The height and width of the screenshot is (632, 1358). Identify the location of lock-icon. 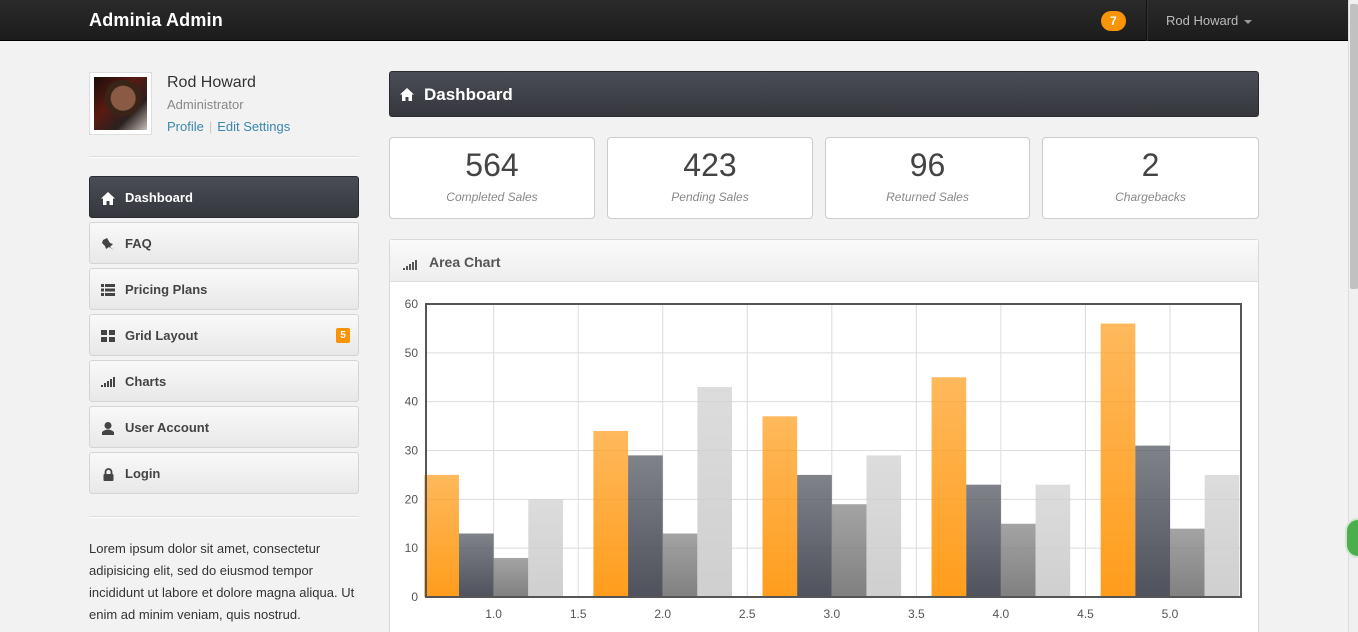
(108, 474).